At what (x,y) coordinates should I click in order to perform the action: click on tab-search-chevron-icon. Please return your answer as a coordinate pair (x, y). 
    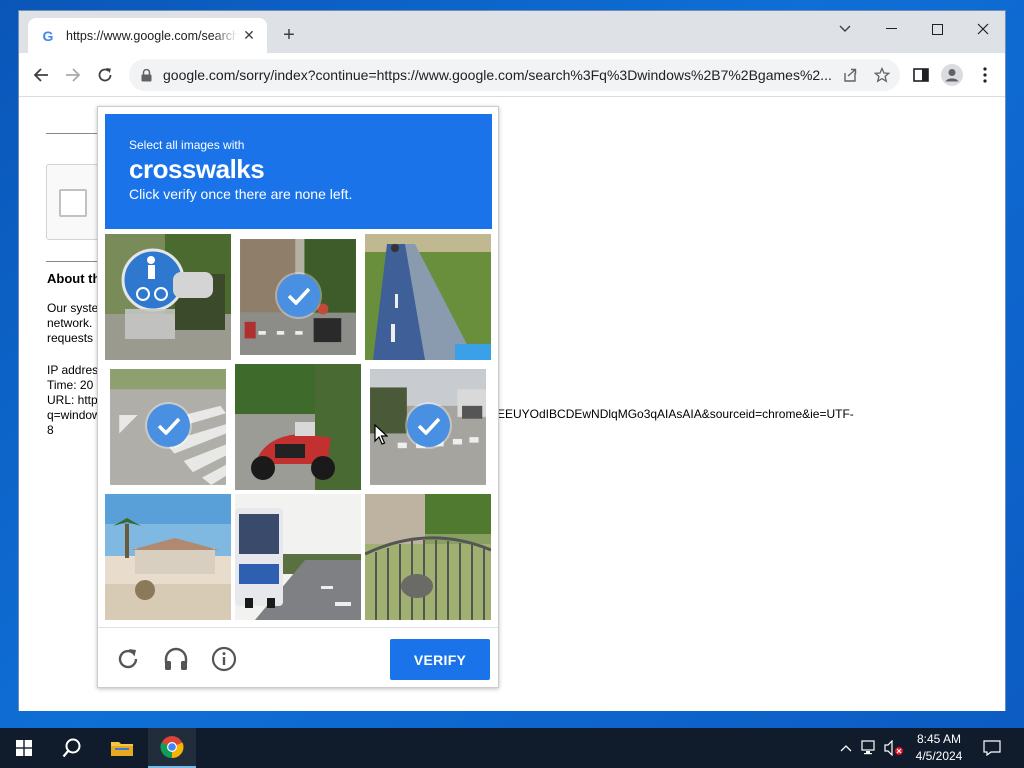
    Looking at the image, I should click on (845, 29).